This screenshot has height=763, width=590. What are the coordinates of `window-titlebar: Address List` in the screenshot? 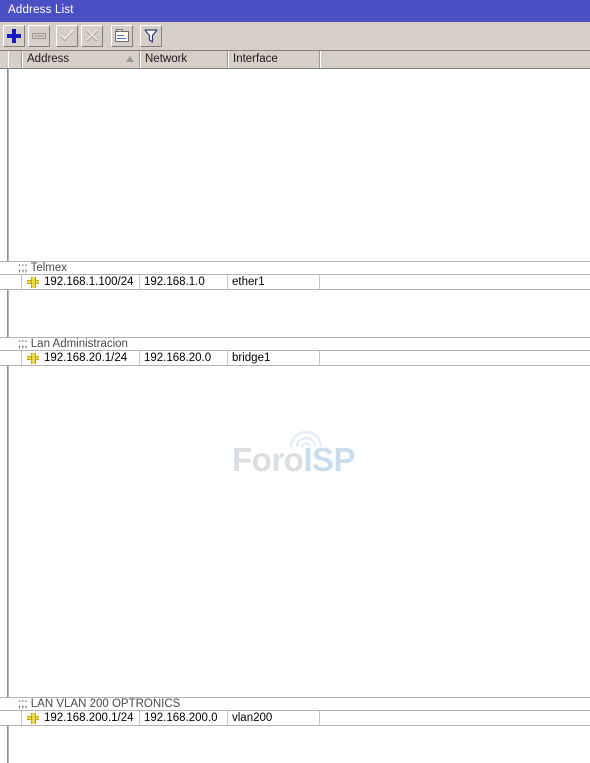 It's located at (295, 11).